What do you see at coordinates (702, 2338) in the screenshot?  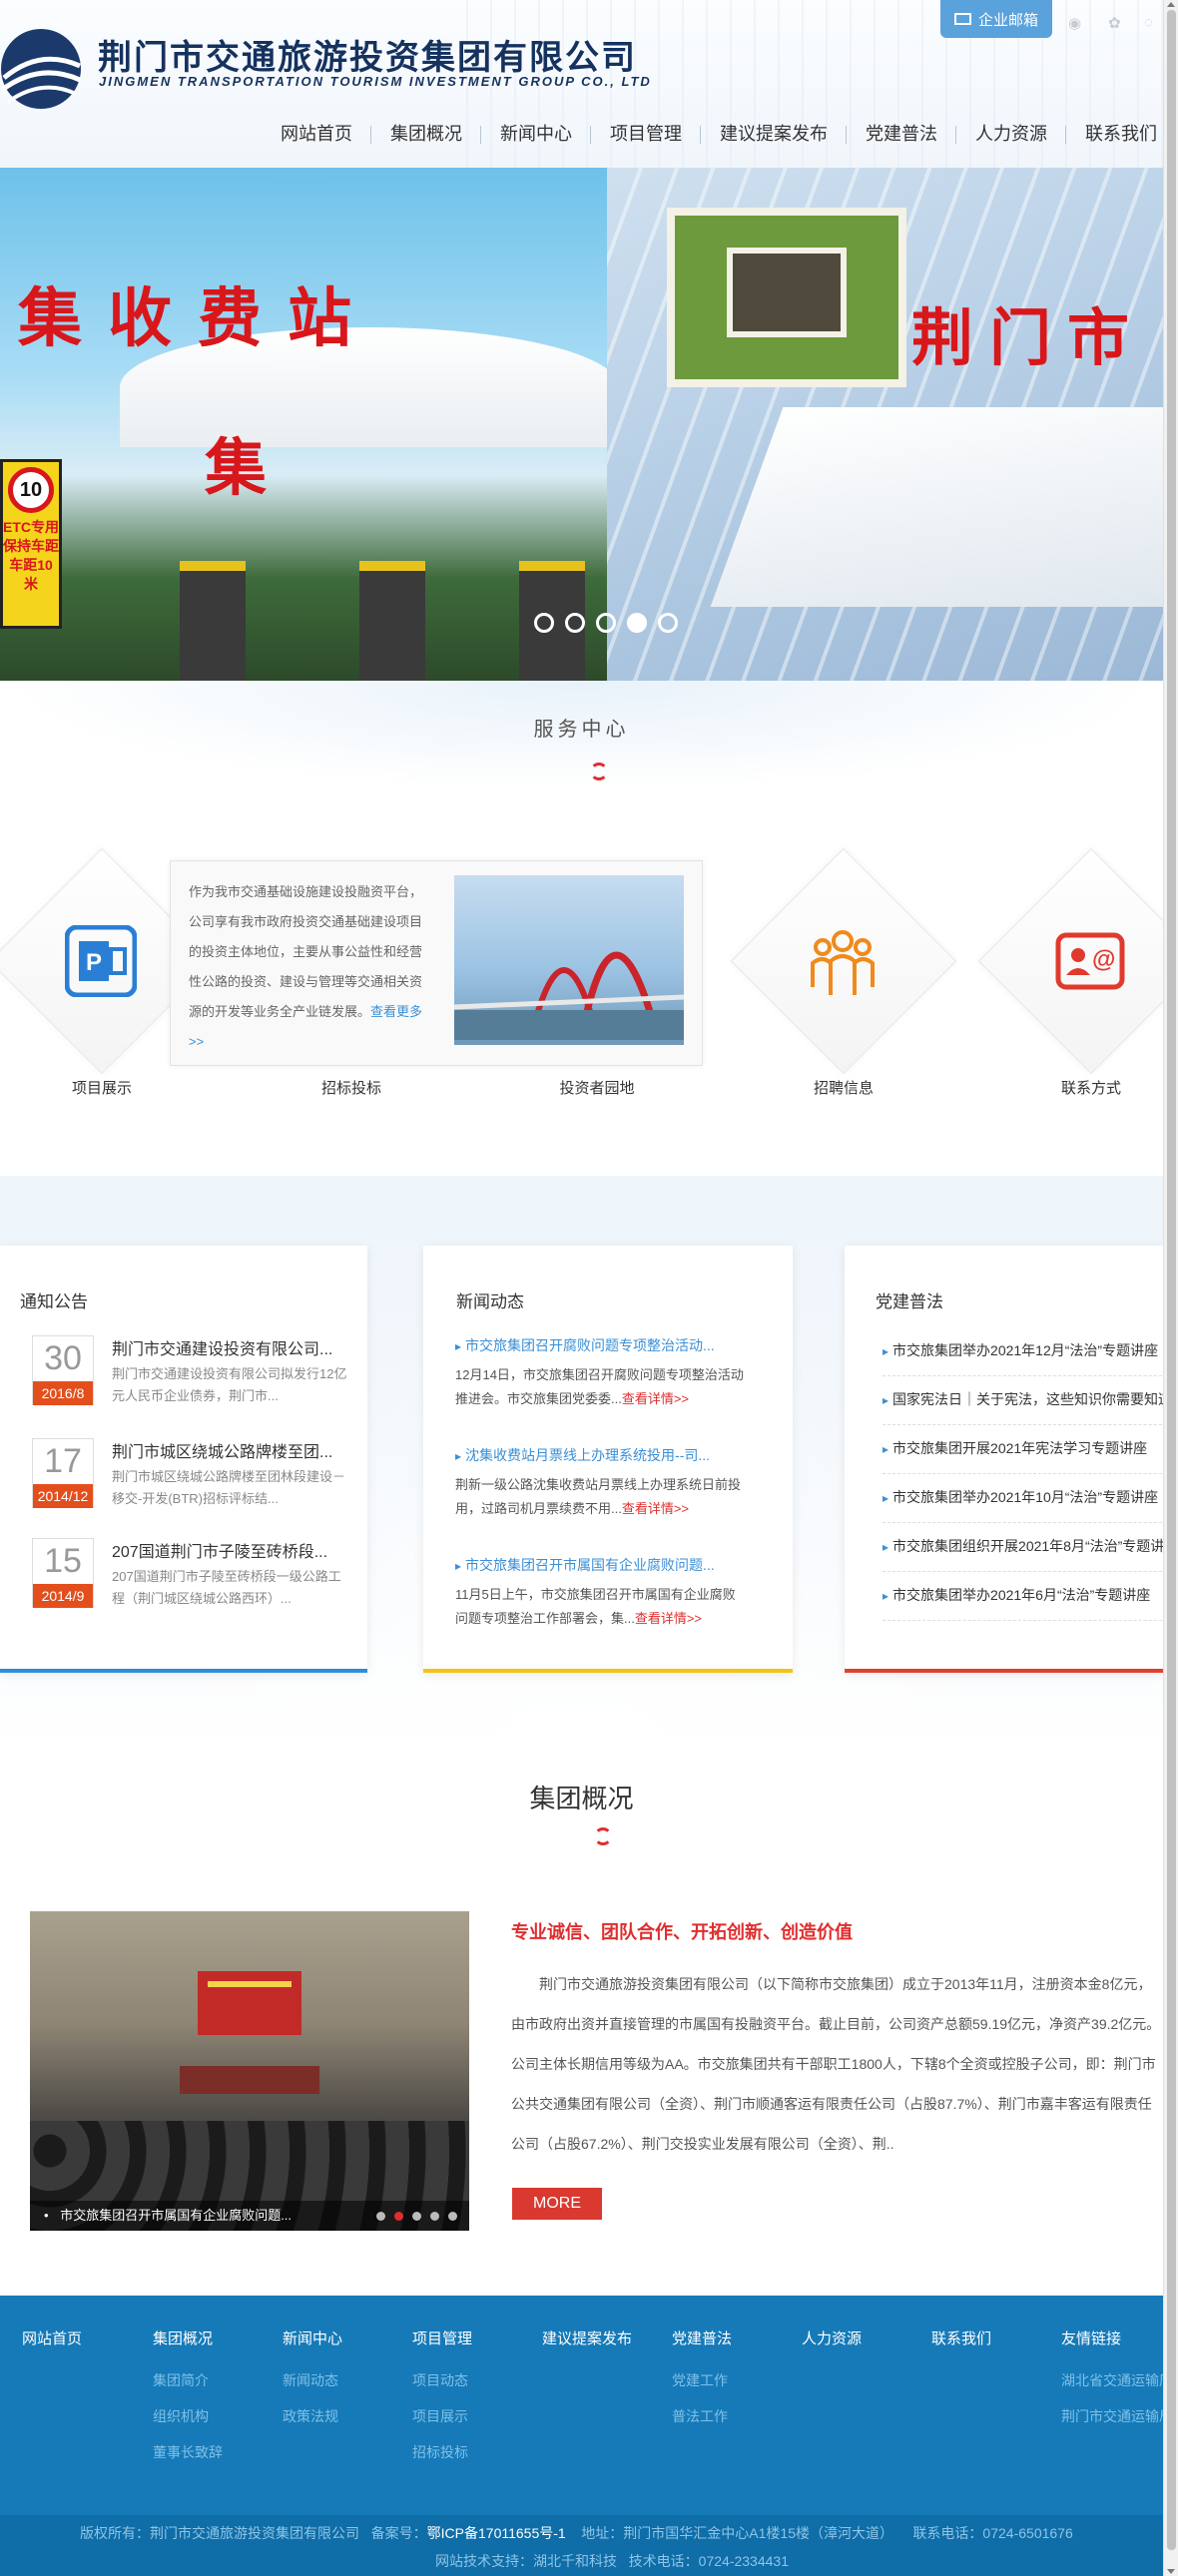 I see `footer-heading: 党建普法` at bounding box center [702, 2338].